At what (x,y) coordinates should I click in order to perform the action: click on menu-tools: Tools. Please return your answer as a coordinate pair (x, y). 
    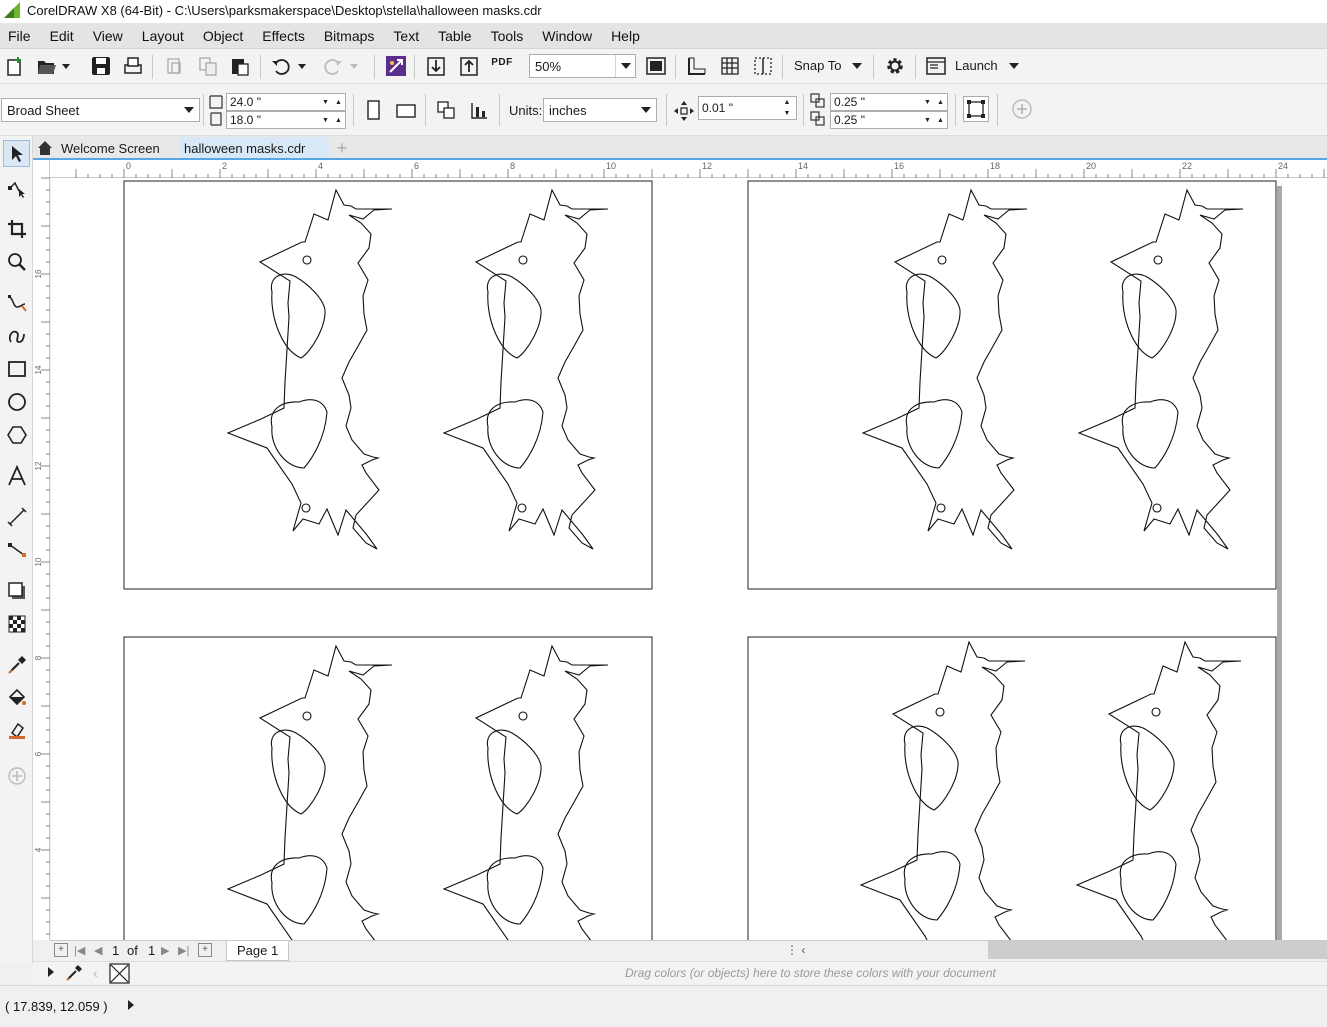
    Looking at the image, I should click on (507, 36).